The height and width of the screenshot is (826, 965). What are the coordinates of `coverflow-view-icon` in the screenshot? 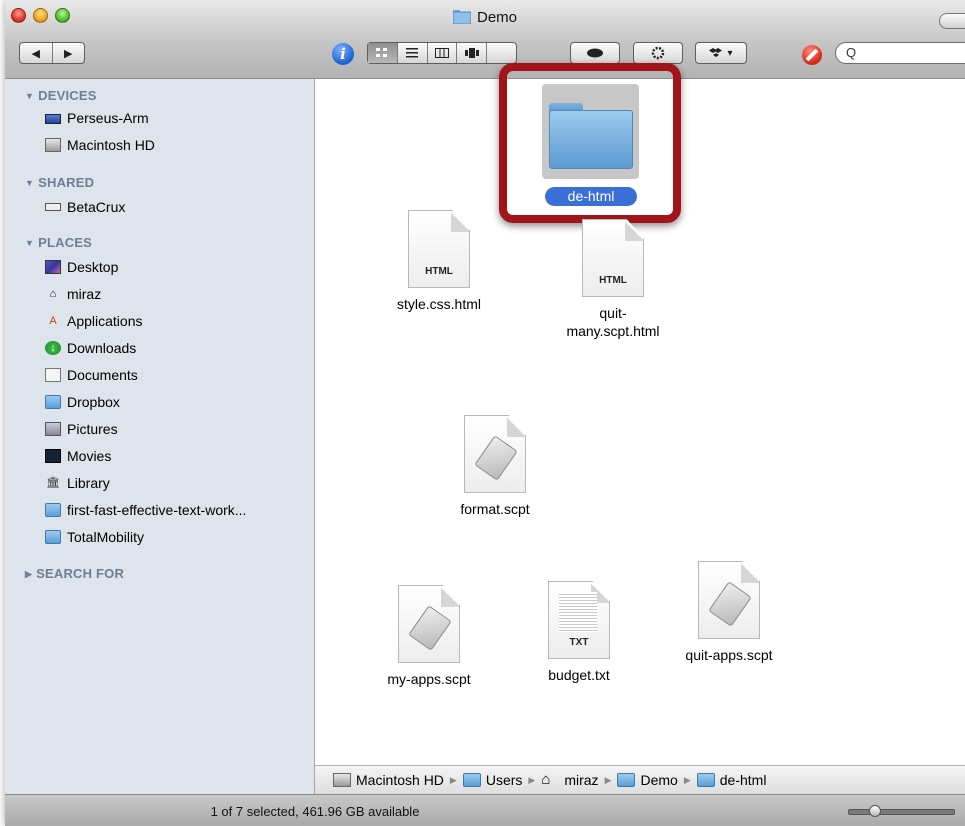 It's located at (472, 53).